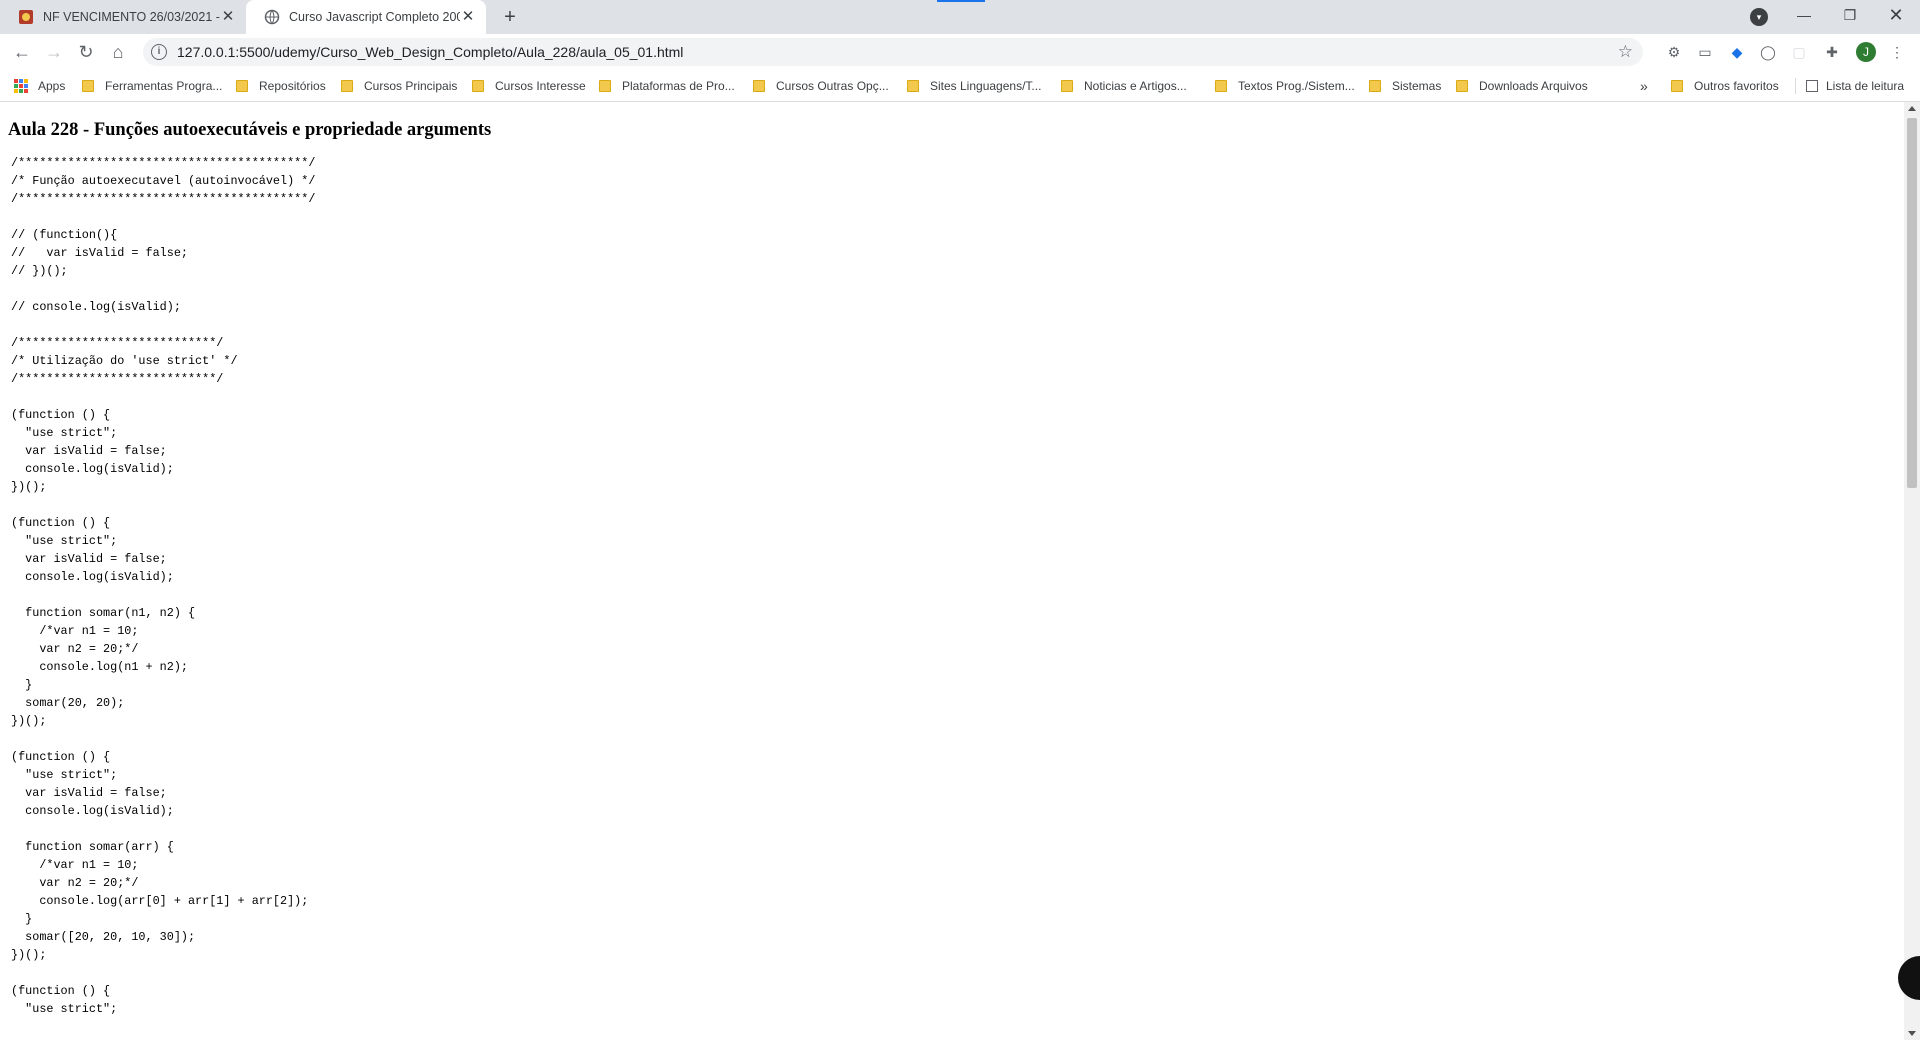  I want to click on bookmark-other-favorites: Outros favoritos, so click(1725, 86).